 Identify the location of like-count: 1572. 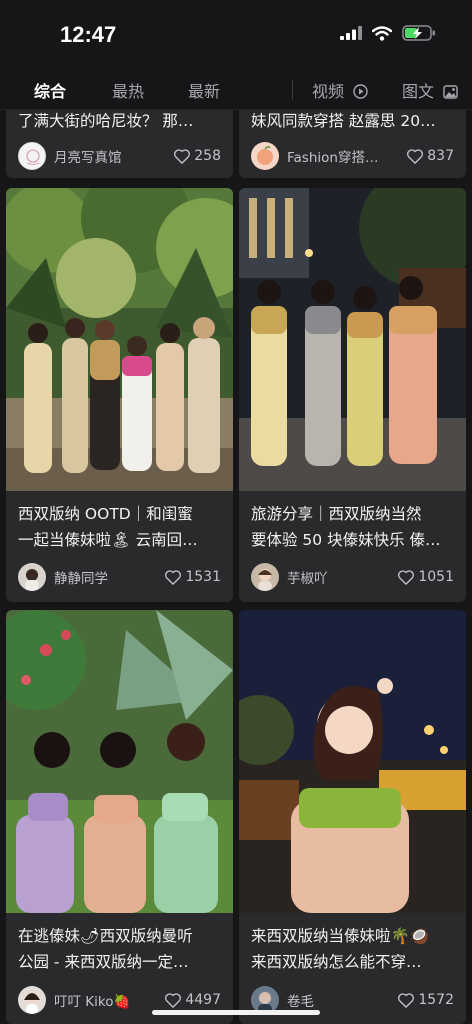
(425, 1000).